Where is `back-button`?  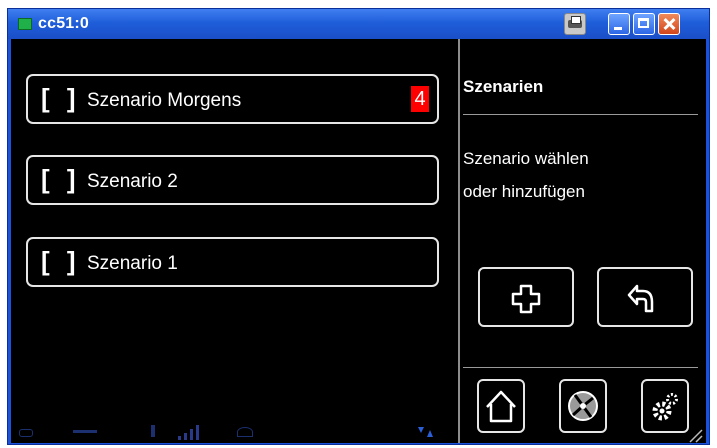
back-button is located at coordinates (645, 297).